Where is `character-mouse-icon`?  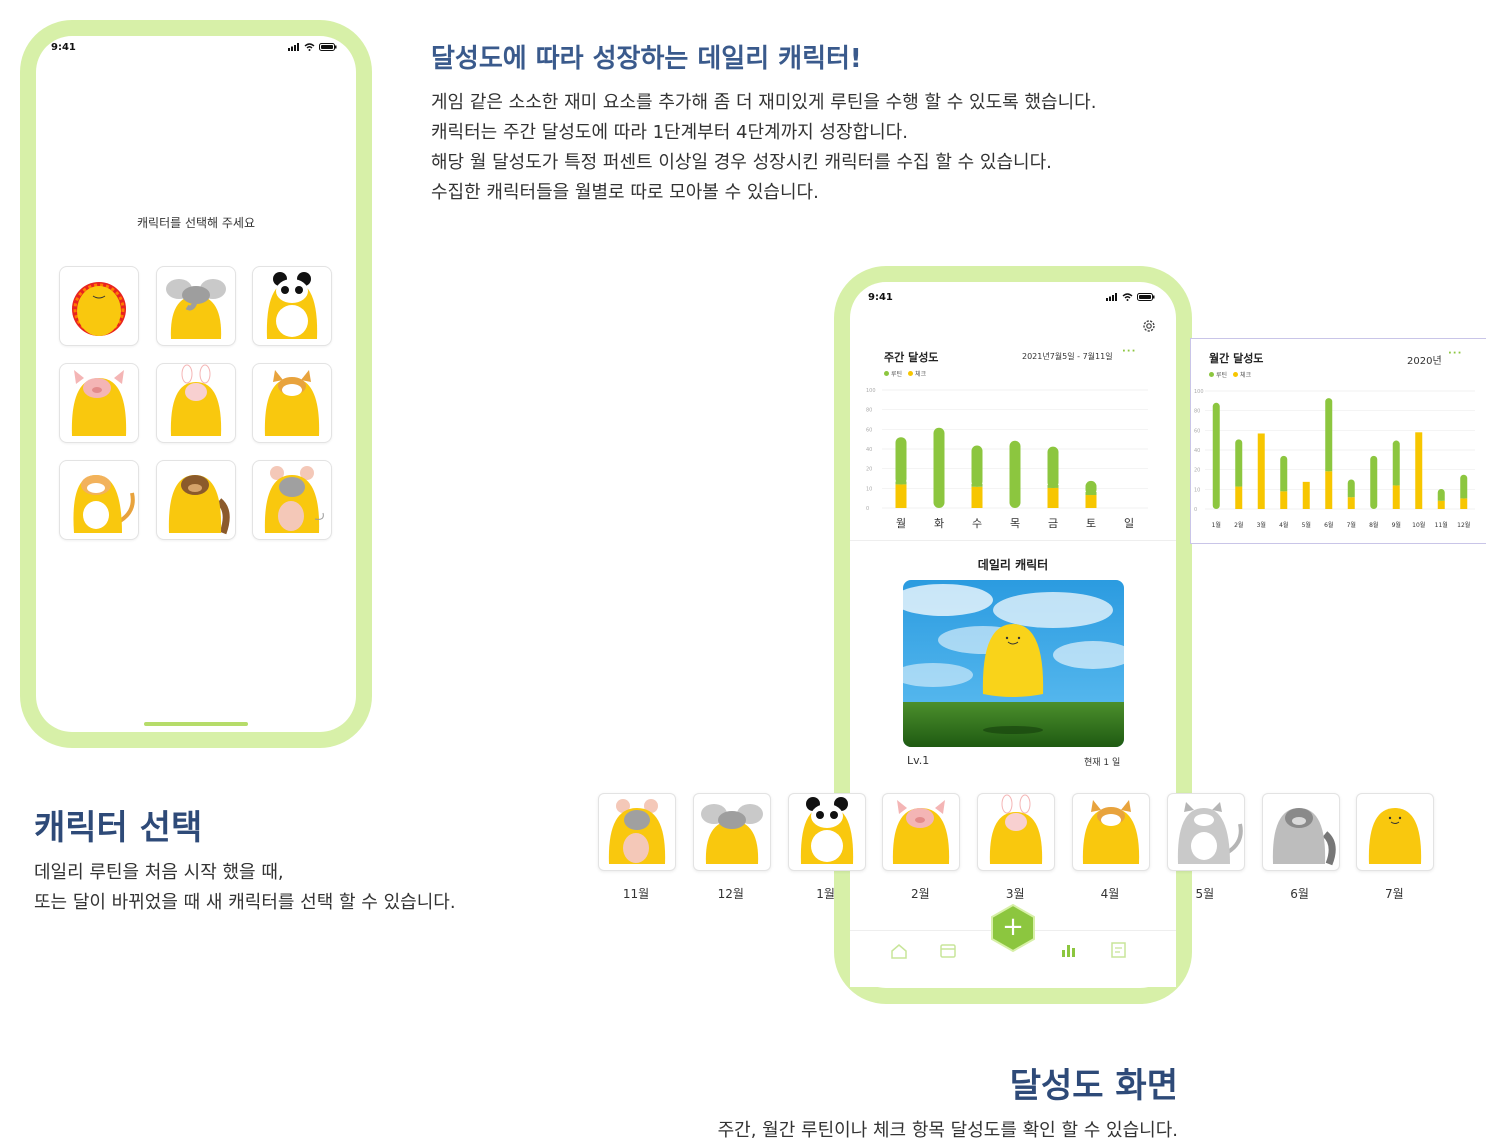 character-mouse-icon is located at coordinates (637, 831).